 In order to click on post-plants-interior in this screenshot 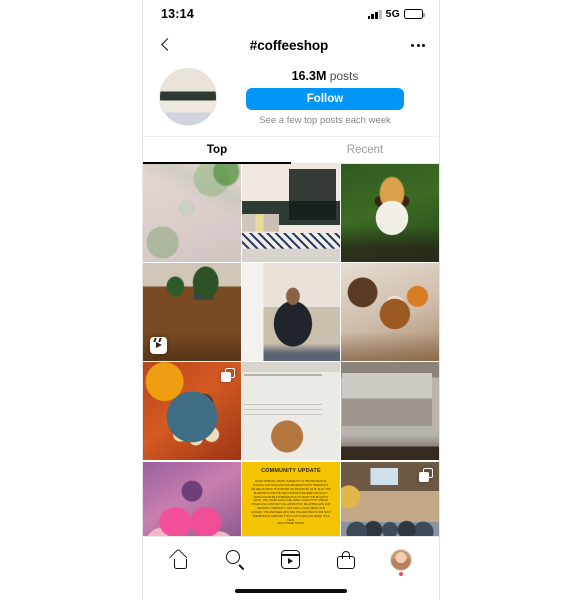, I will do `click(192, 312)`.